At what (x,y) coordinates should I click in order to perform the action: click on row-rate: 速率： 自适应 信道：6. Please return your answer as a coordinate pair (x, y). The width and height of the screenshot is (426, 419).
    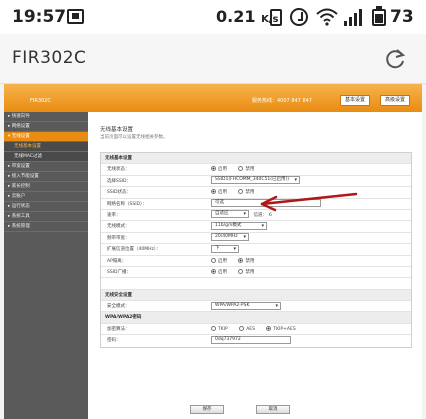
    Looking at the image, I should click on (256, 216).